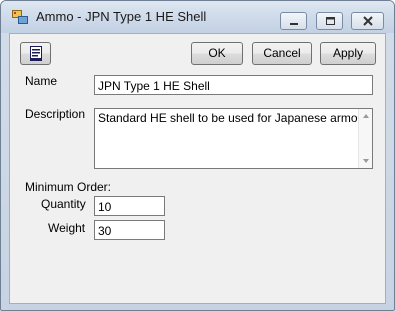 The image size is (395, 311). Describe the element at coordinates (129, 206) in the screenshot. I see `quantity-field: 10` at that location.